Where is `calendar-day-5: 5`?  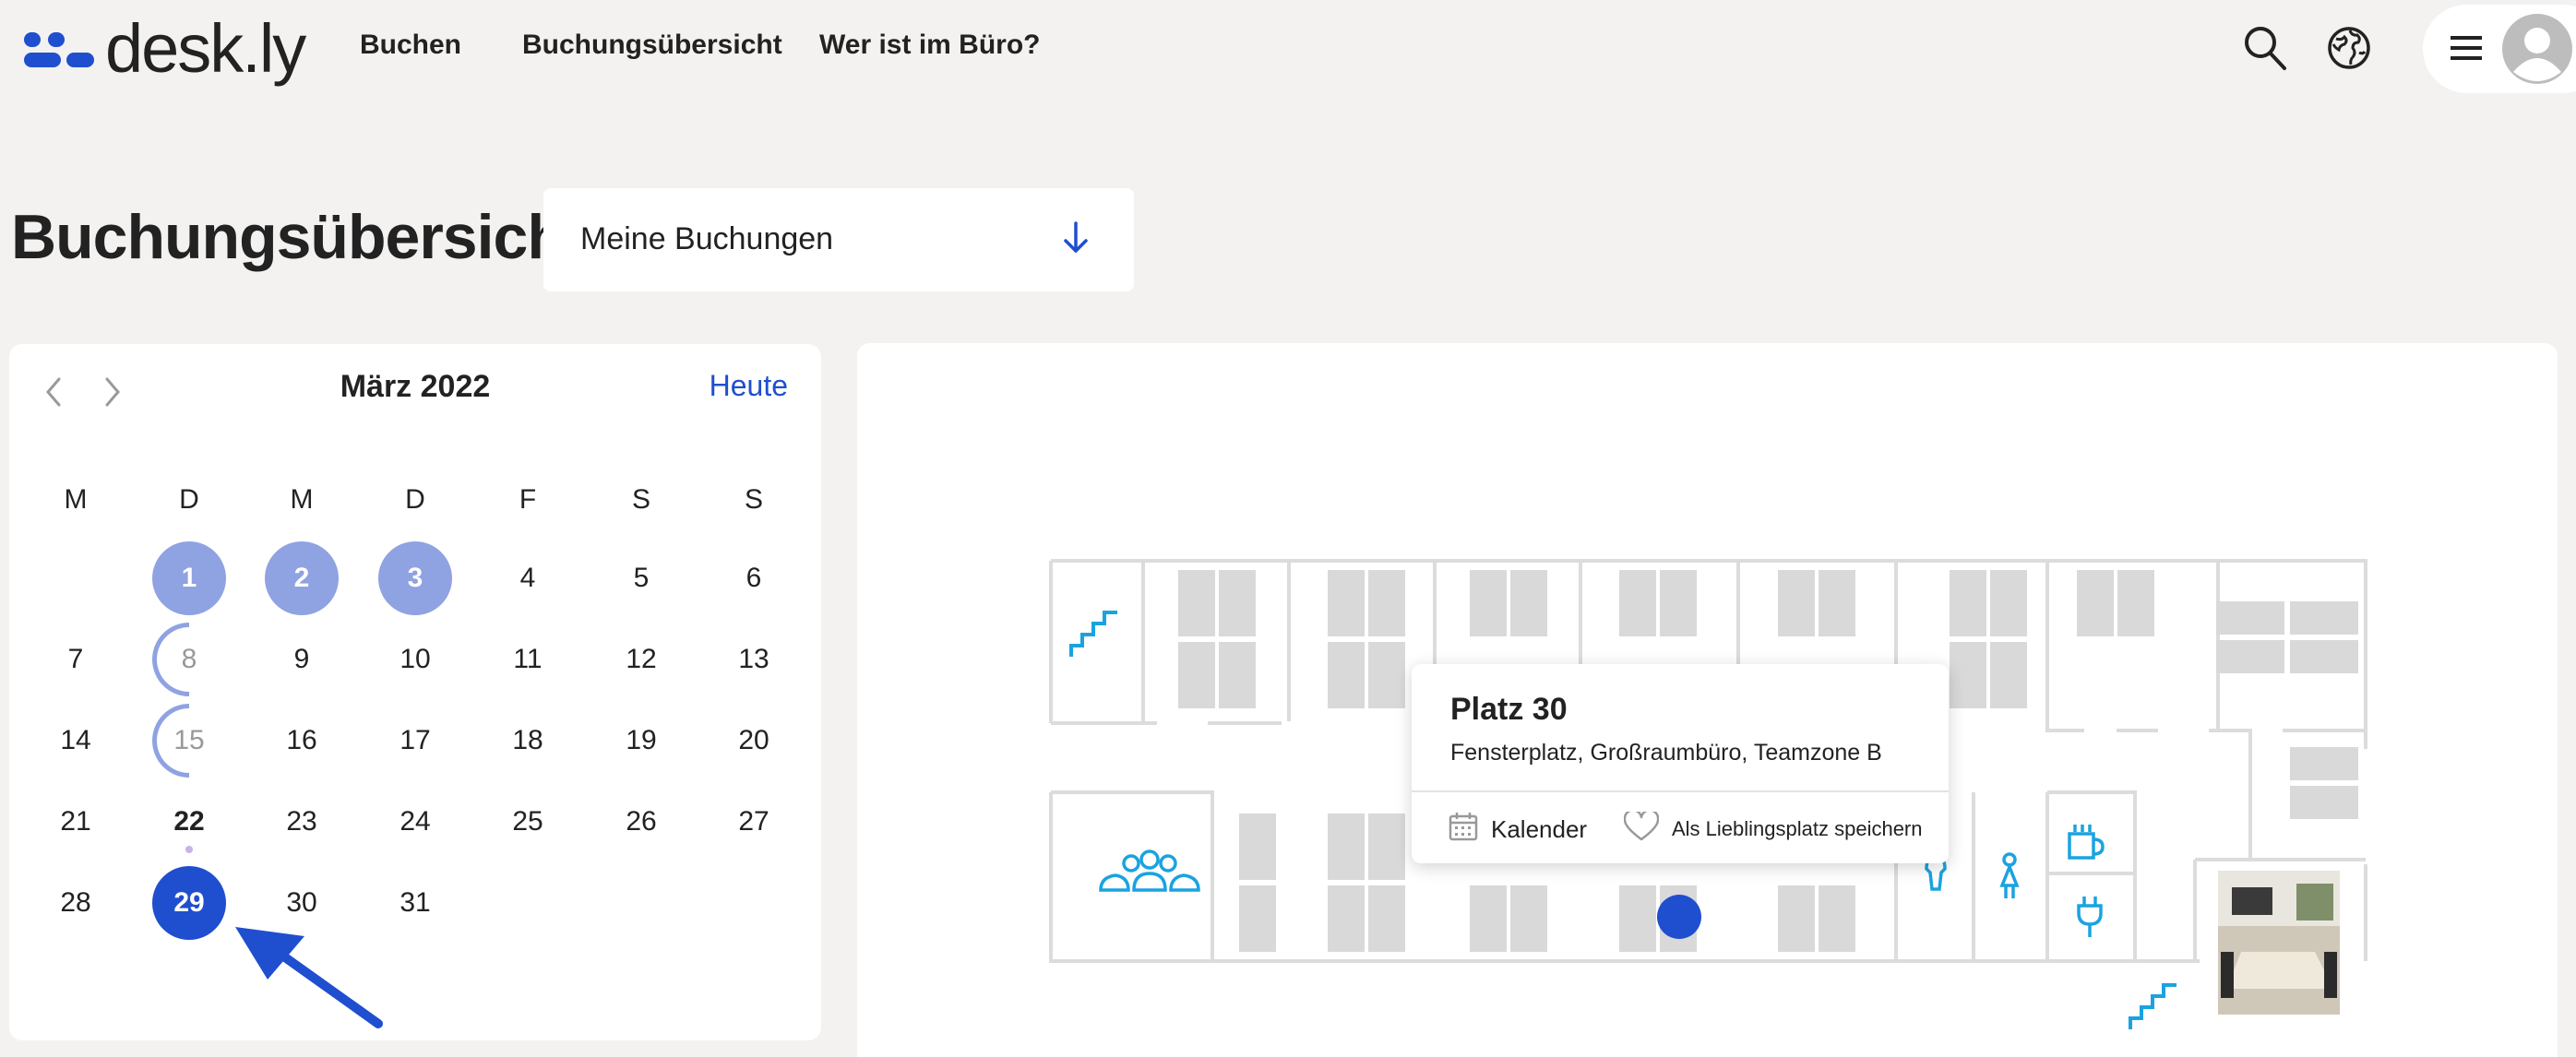
calendar-day-5: 5 is located at coordinates (641, 578).